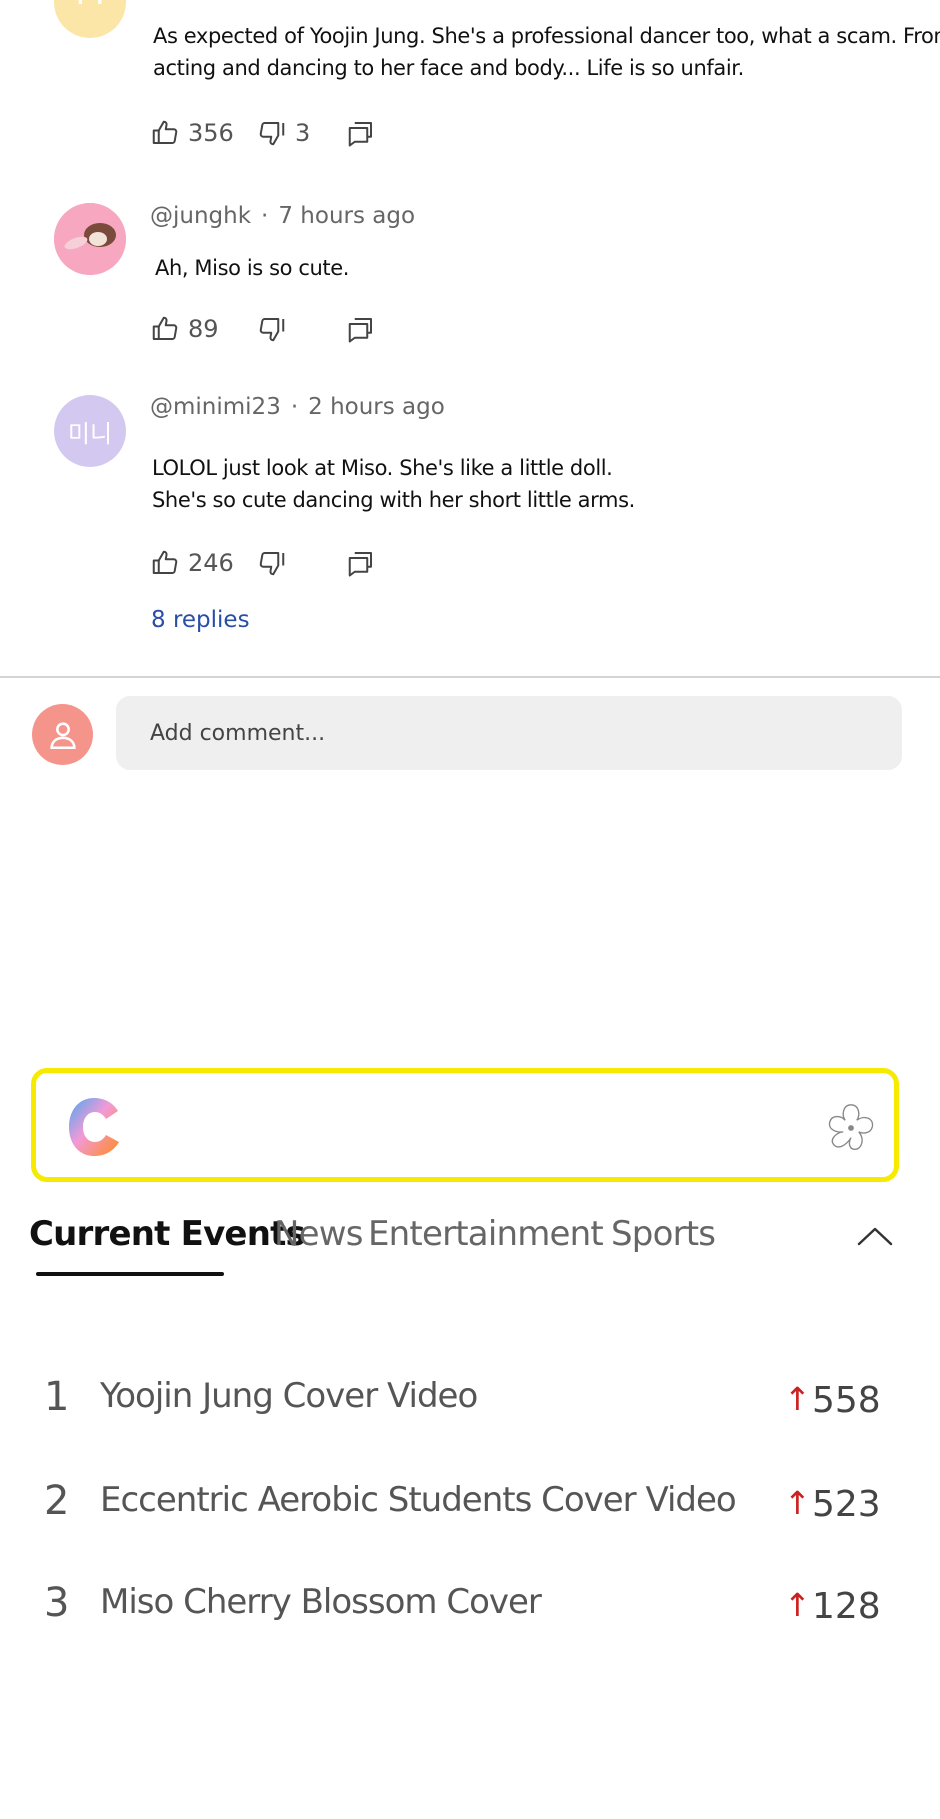  Describe the element at coordinates (347, 216) in the screenshot. I see `comment-time: 7 hours ago` at that location.